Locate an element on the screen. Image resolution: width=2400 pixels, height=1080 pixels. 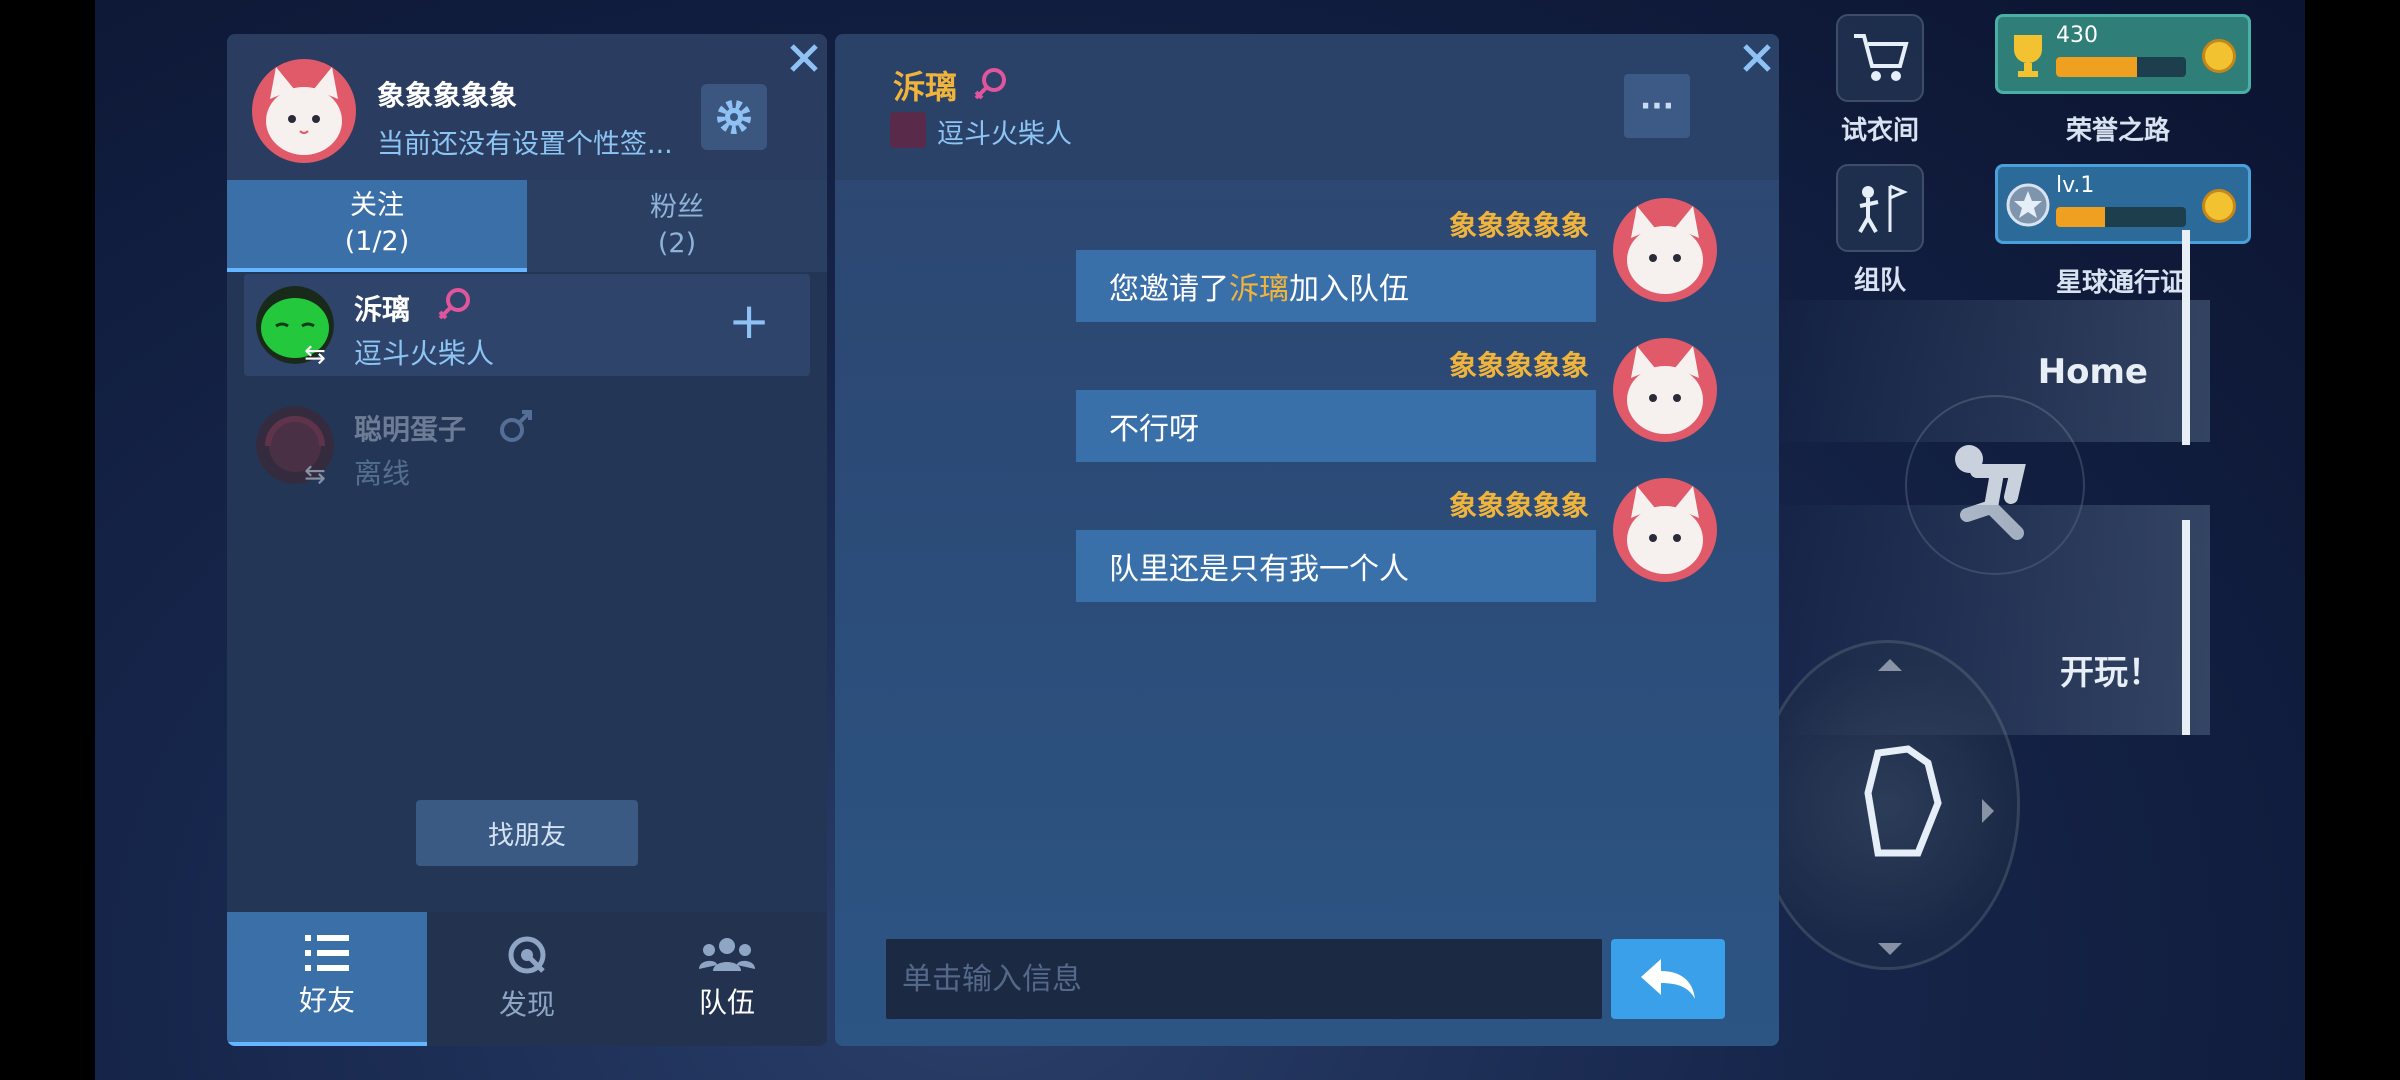
tab-following: 关注 (1/2) is located at coordinates (377, 226).